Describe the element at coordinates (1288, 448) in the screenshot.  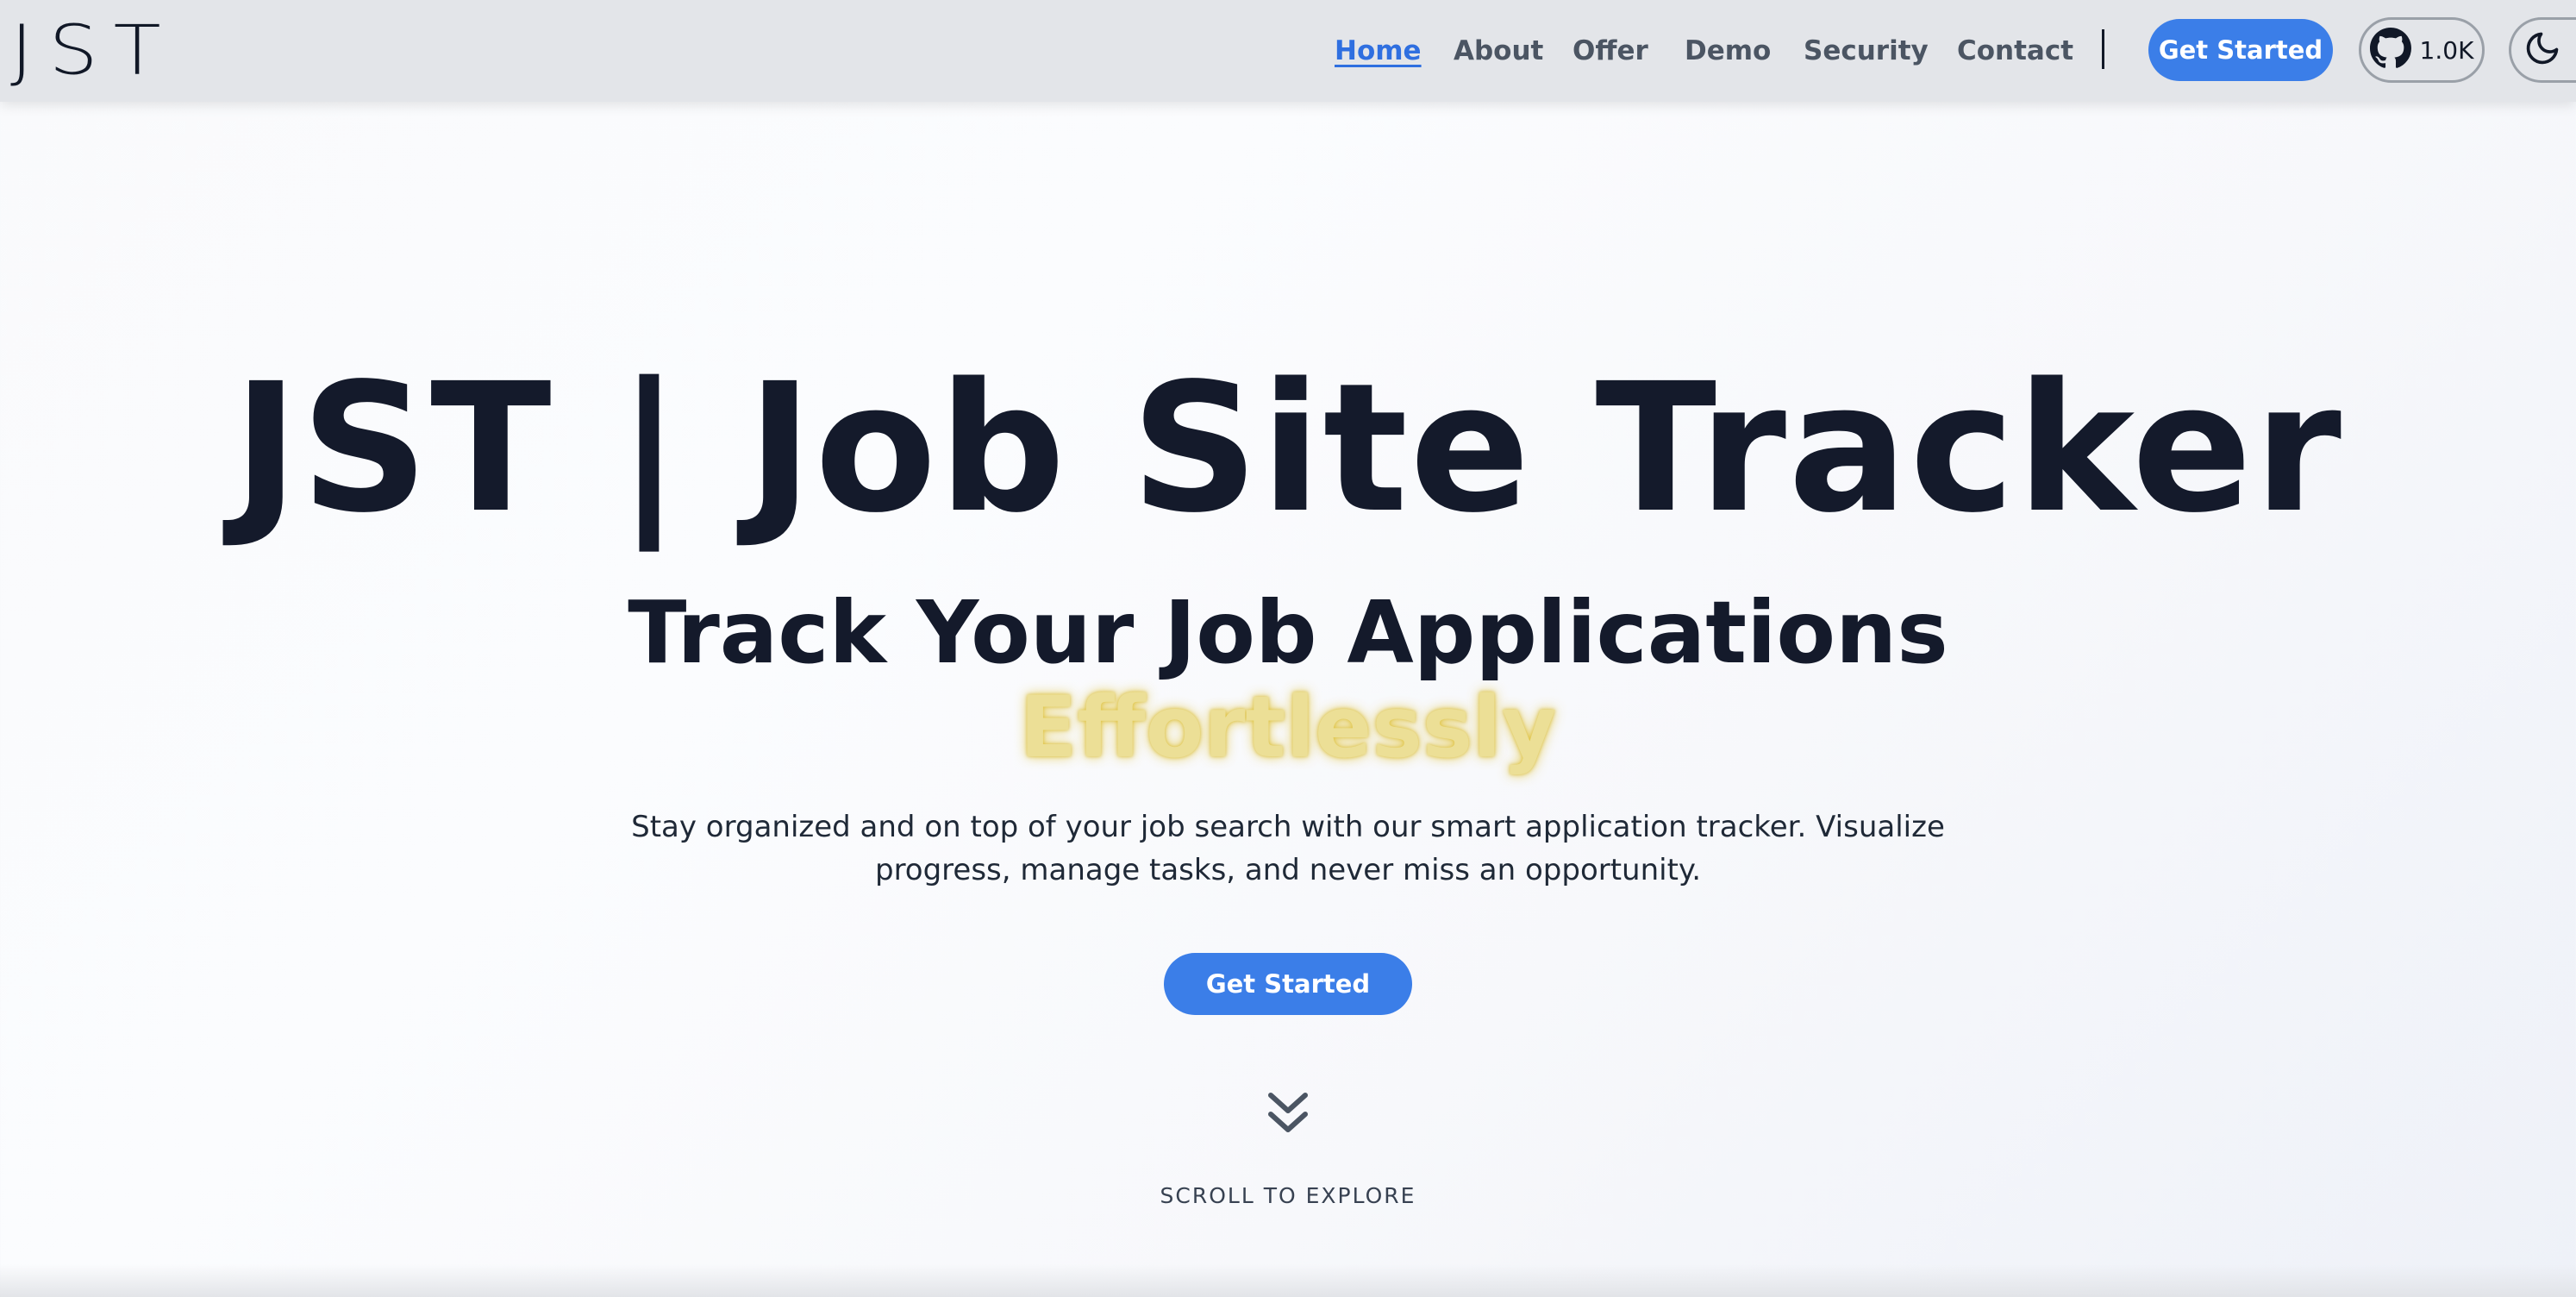
I see `hero-title: JST | Job Site Tracker` at that location.